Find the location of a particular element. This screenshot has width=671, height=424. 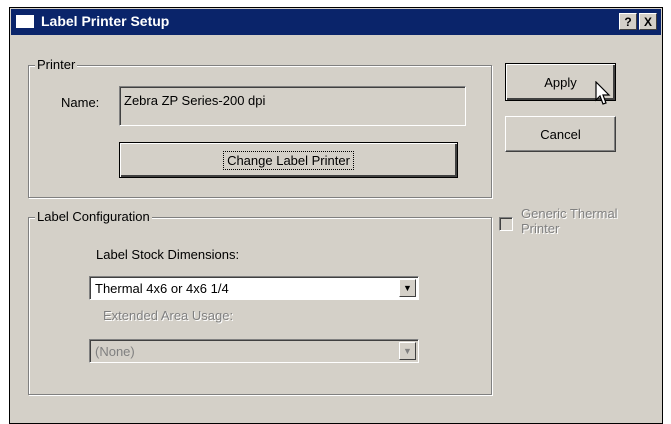

change-label-printer-label: Change Label Printer is located at coordinates (288, 160).